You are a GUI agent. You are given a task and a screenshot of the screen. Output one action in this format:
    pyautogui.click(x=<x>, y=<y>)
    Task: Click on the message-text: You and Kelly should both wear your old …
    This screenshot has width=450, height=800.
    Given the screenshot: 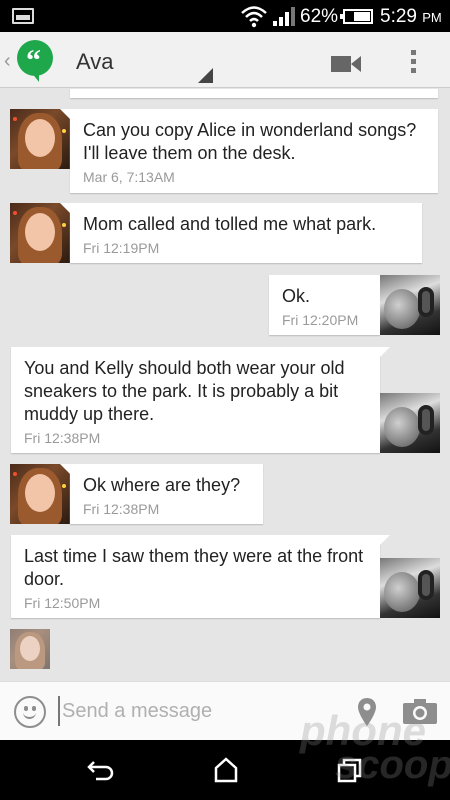 What is the action you would take?
    pyautogui.click(x=184, y=391)
    